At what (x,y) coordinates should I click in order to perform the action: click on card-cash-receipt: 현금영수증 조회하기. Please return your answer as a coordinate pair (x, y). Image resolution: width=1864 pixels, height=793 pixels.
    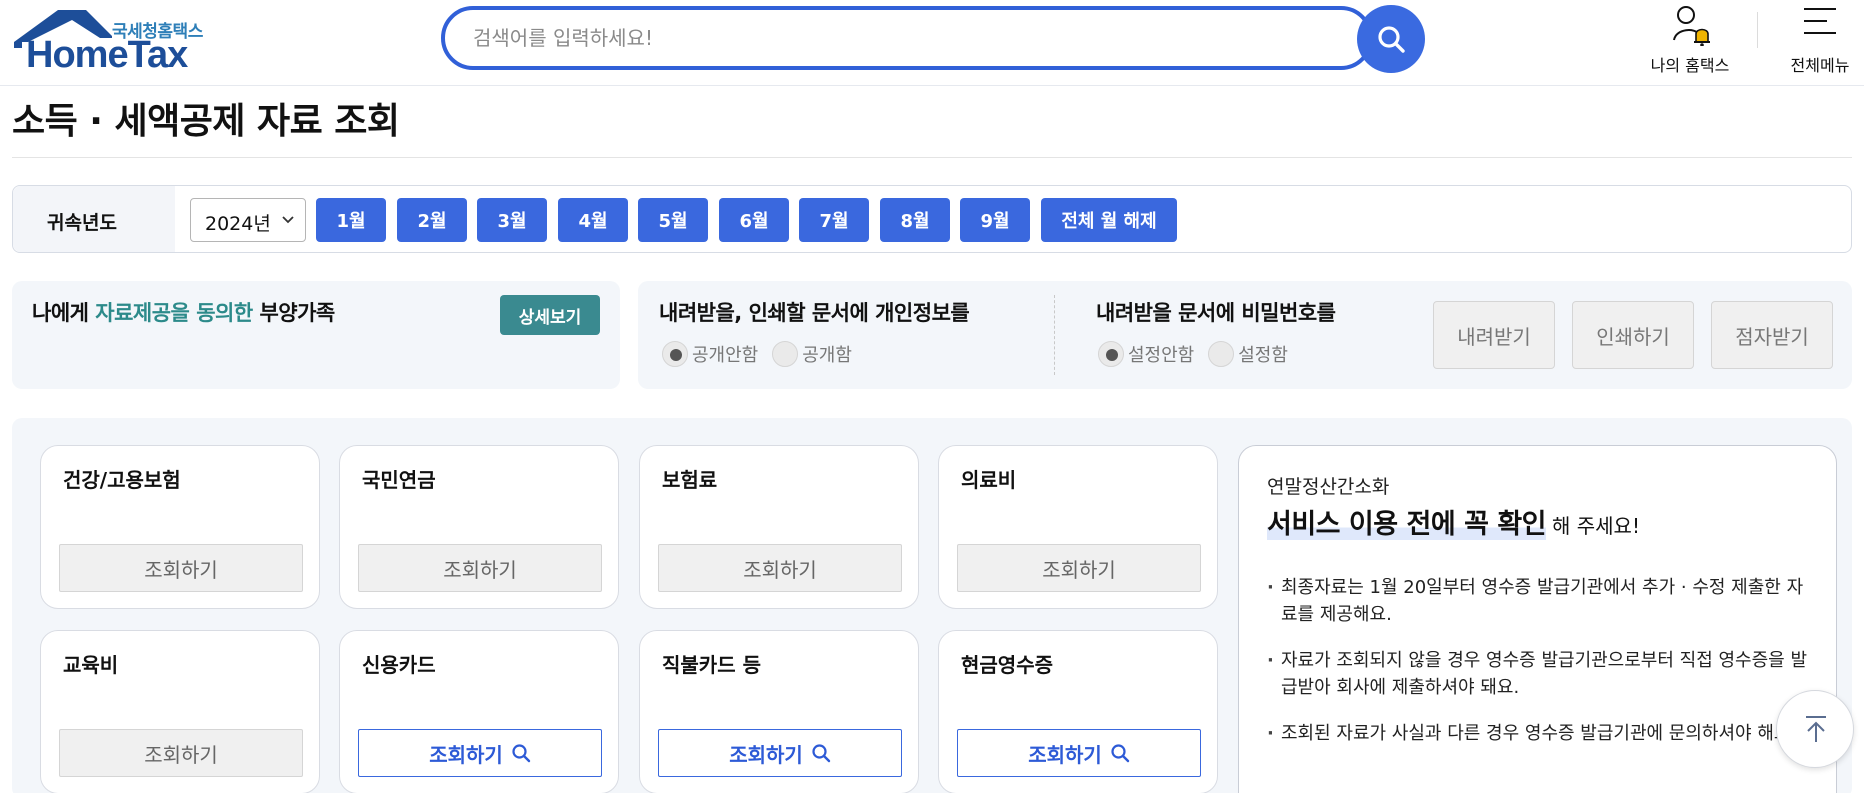
    Looking at the image, I should click on (1078, 711).